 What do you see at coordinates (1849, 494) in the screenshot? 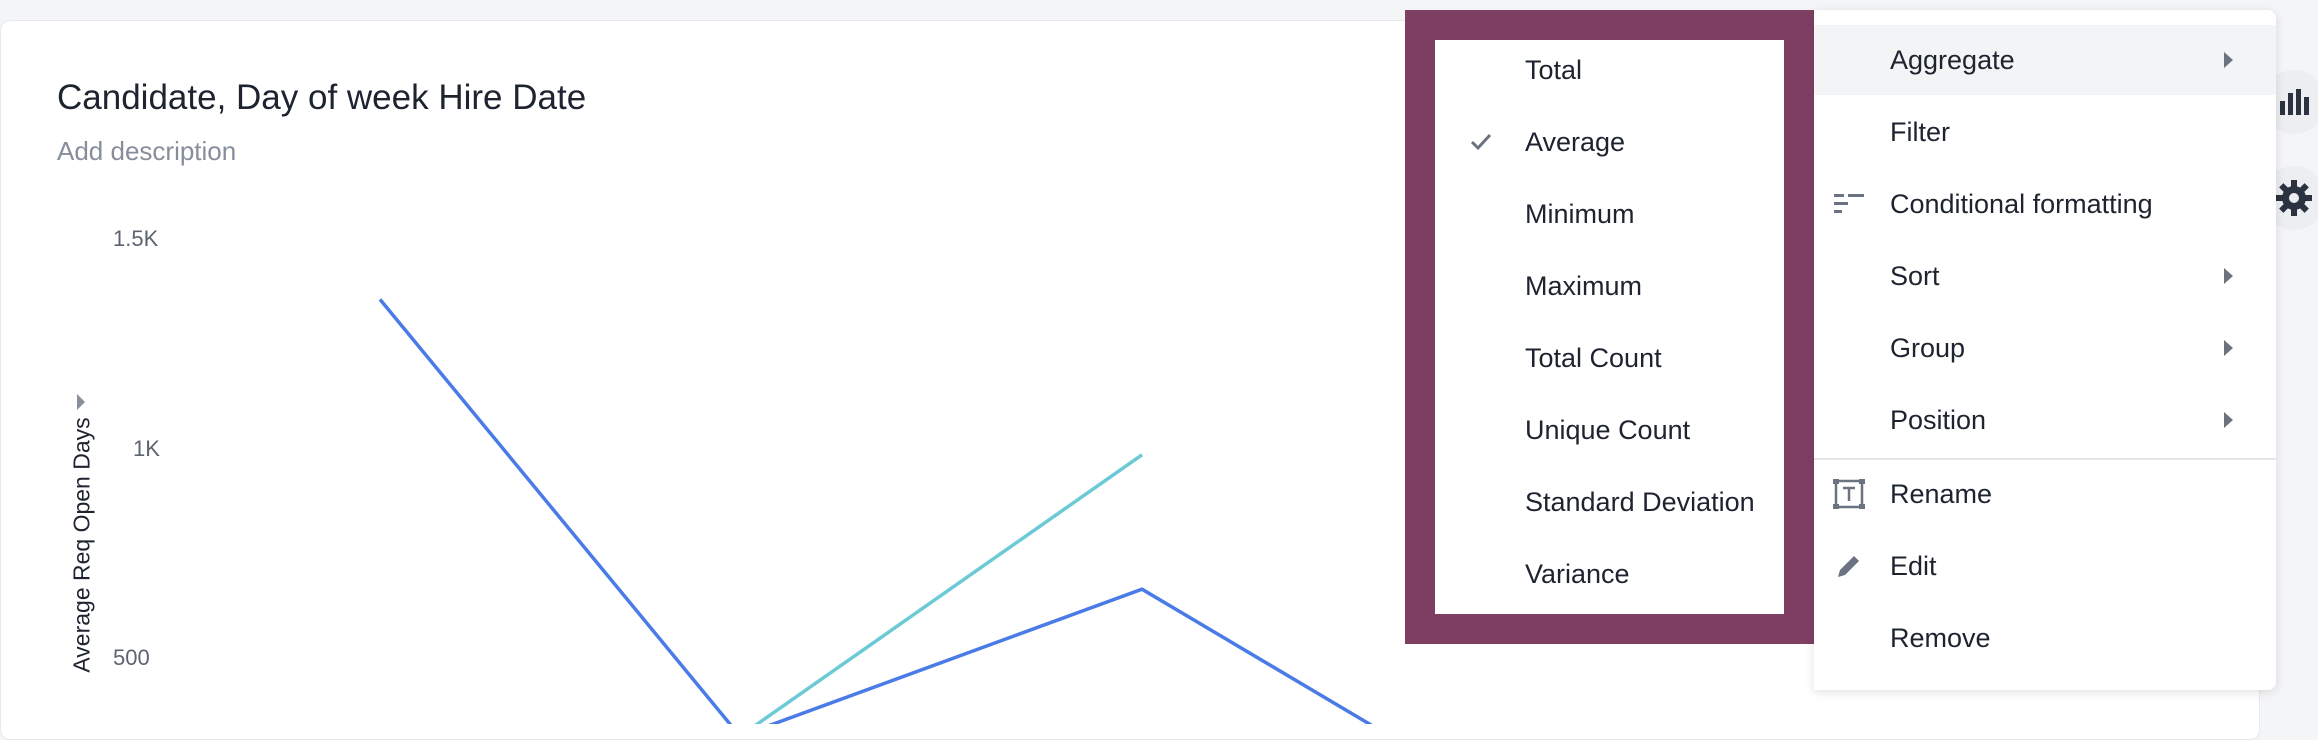
I see `rename-icon` at bounding box center [1849, 494].